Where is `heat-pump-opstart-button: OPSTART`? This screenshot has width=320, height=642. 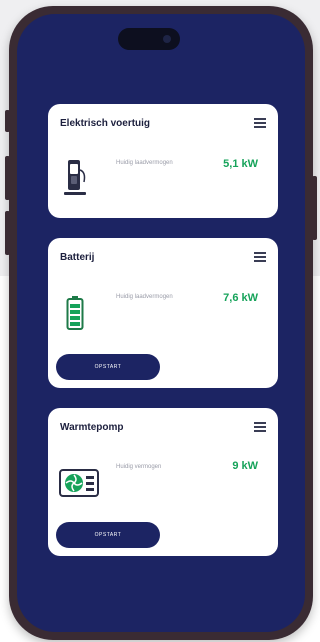
heat-pump-opstart-button: OPSTART is located at coordinates (108, 535).